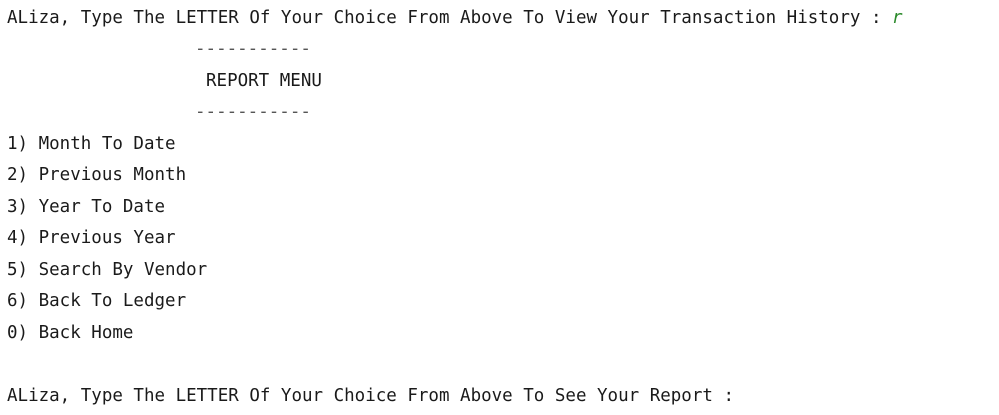 The height and width of the screenshot is (415, 999). Describe the element at coordinates (107, 270) in the screenshot. I see `menu-option-search-by-vendor: 5) Search By Vendor` at that location.